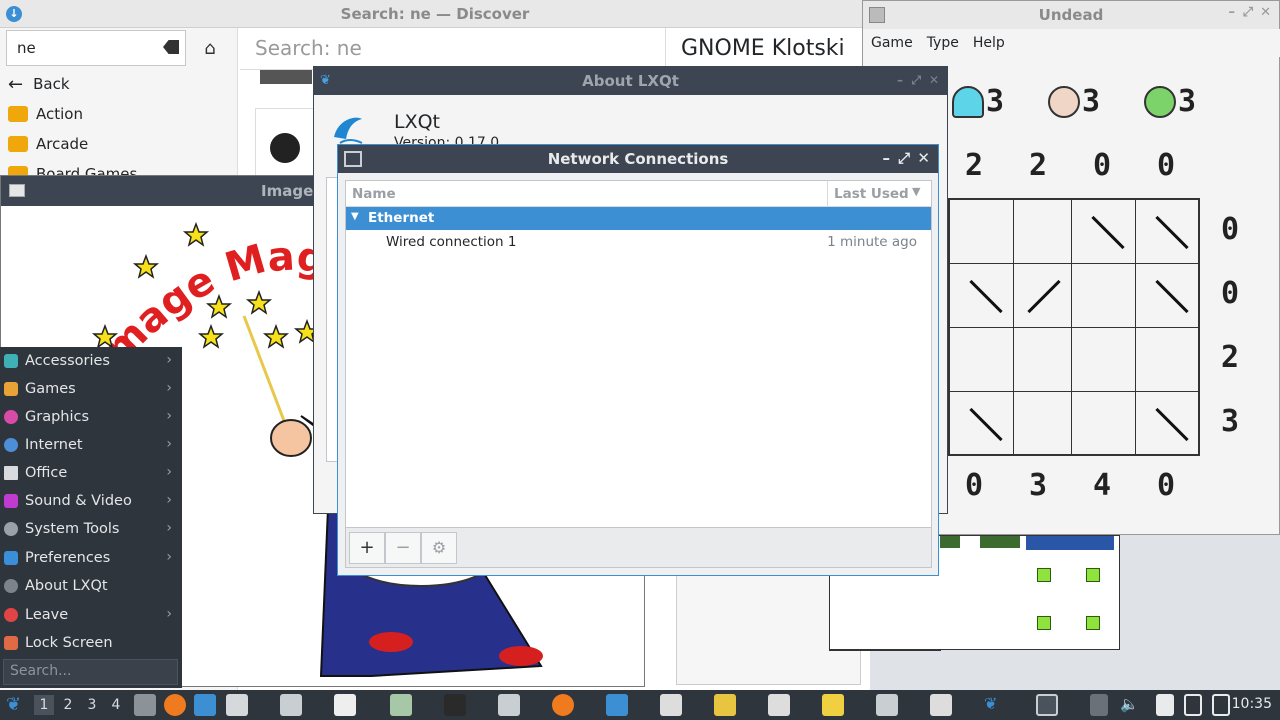  Describe the element at coordinates (435, 14) in the screenshot. I see `discover-titlebar: ↓ Search: ne — Discover` at that location.